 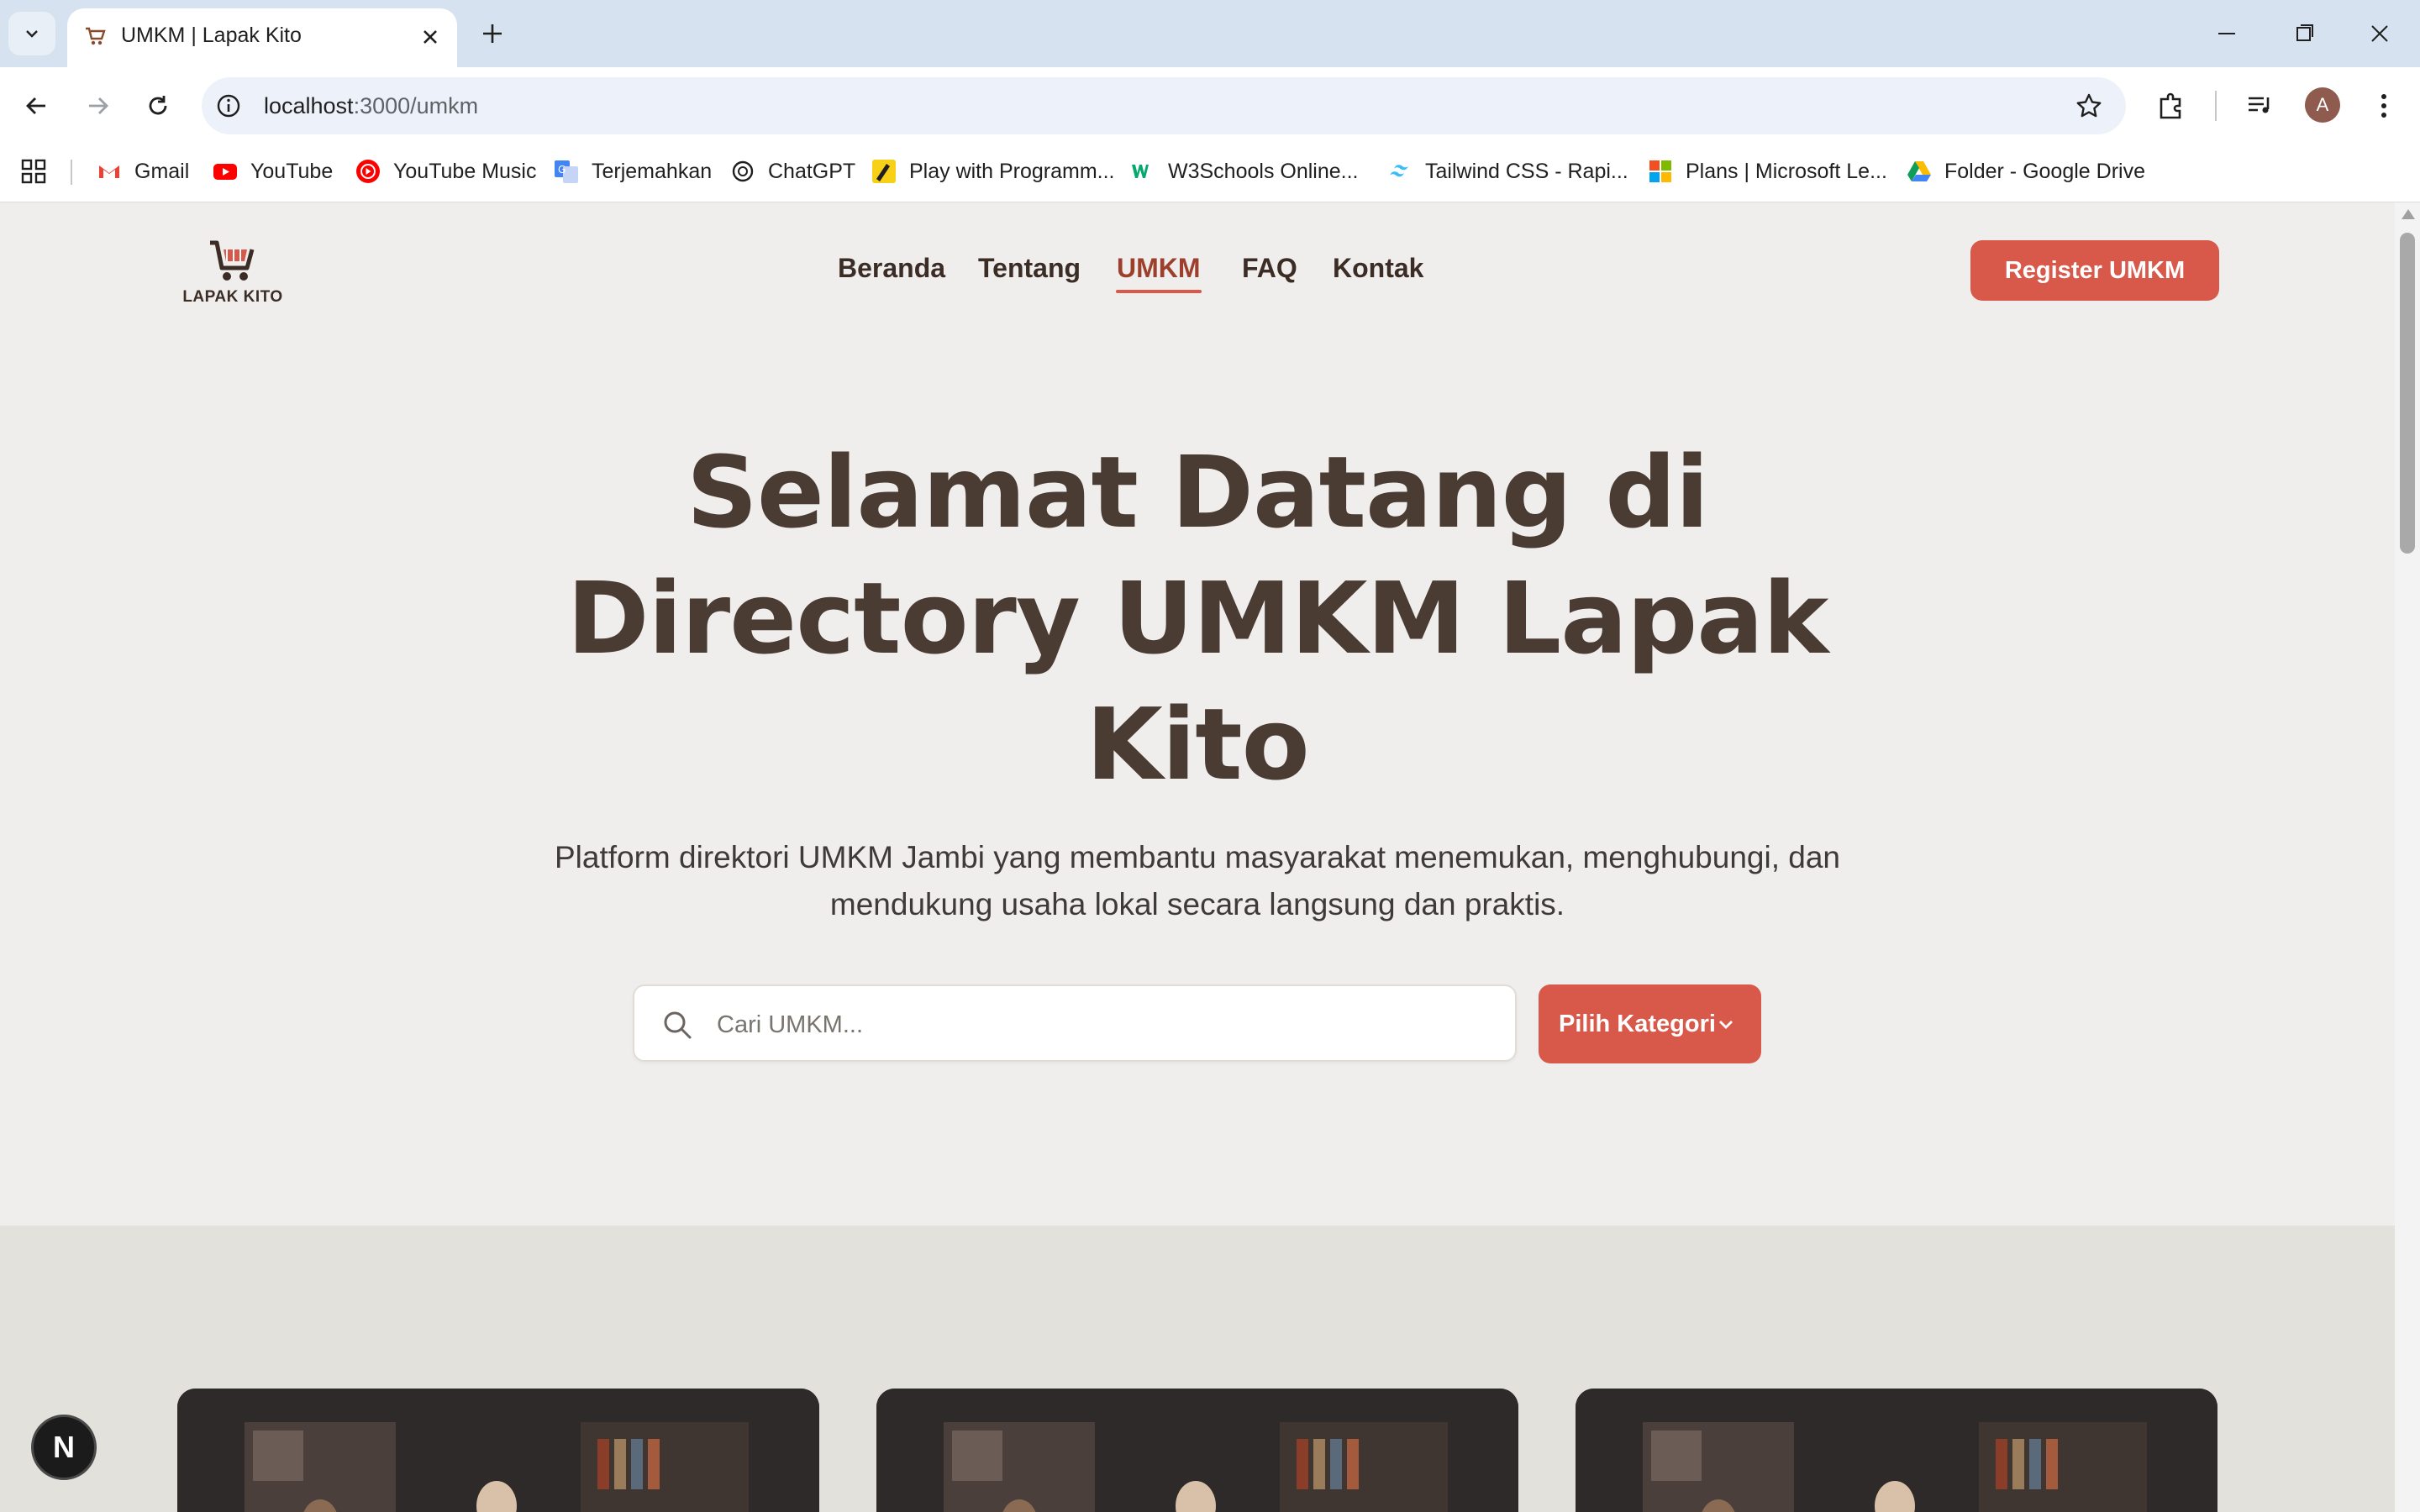 I want to click on bookmark-label: YouTube, so click(x=292, y=171).